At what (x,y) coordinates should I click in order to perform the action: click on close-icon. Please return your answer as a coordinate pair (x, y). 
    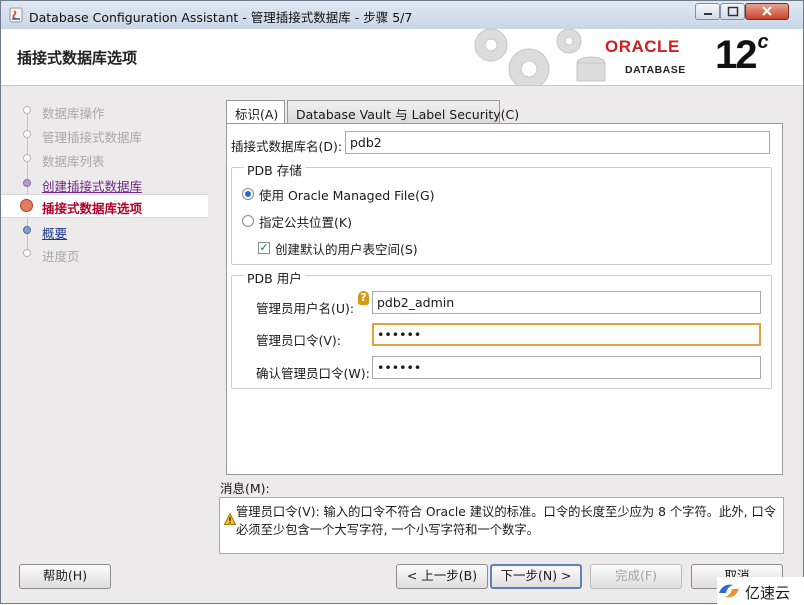
    Looking at the image, I should click on (767, 11).